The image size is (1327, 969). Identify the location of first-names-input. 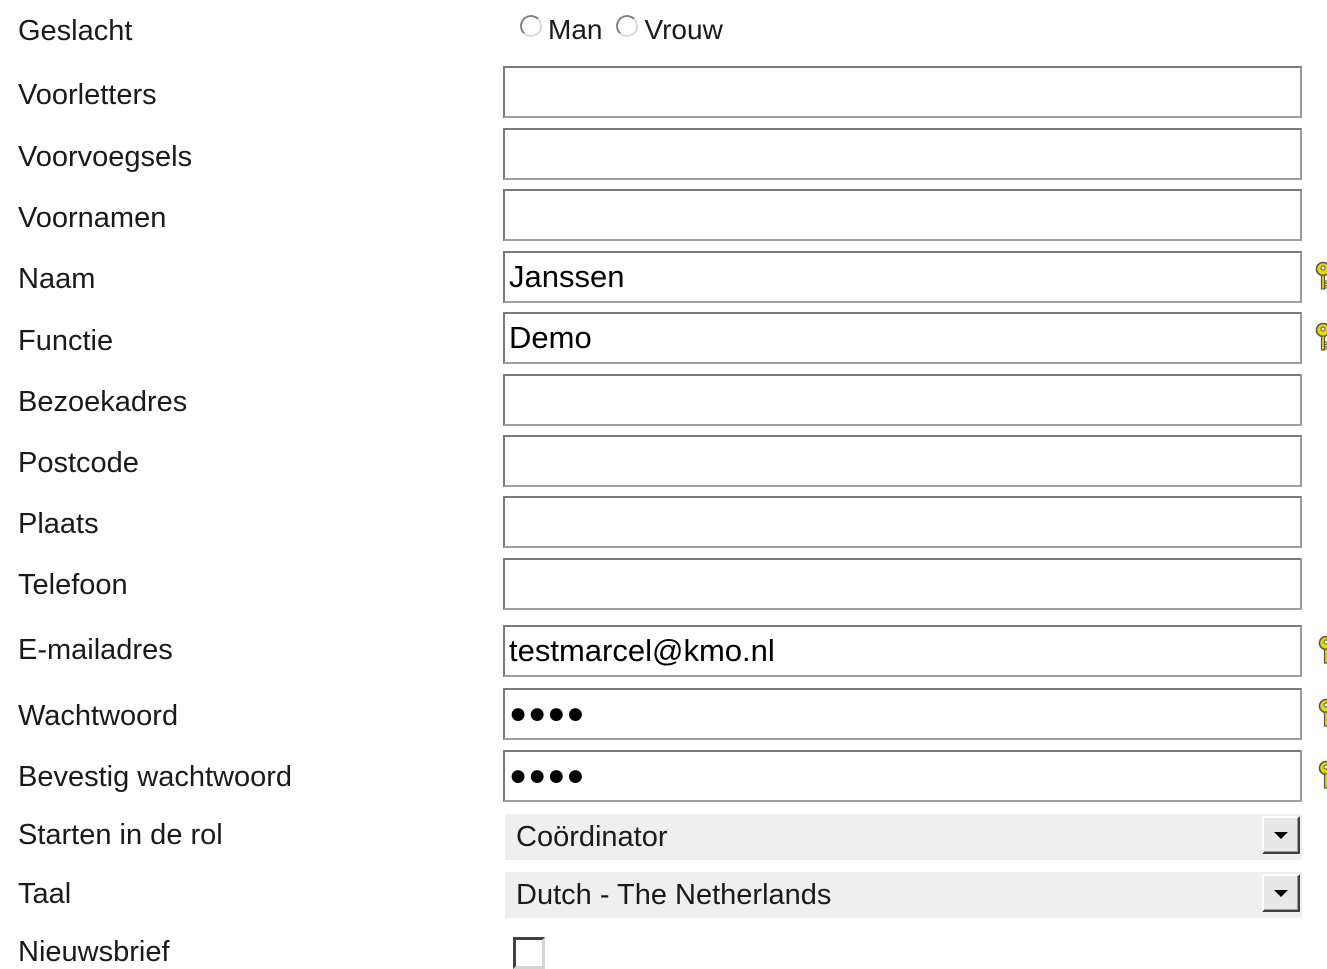
(902, 215).